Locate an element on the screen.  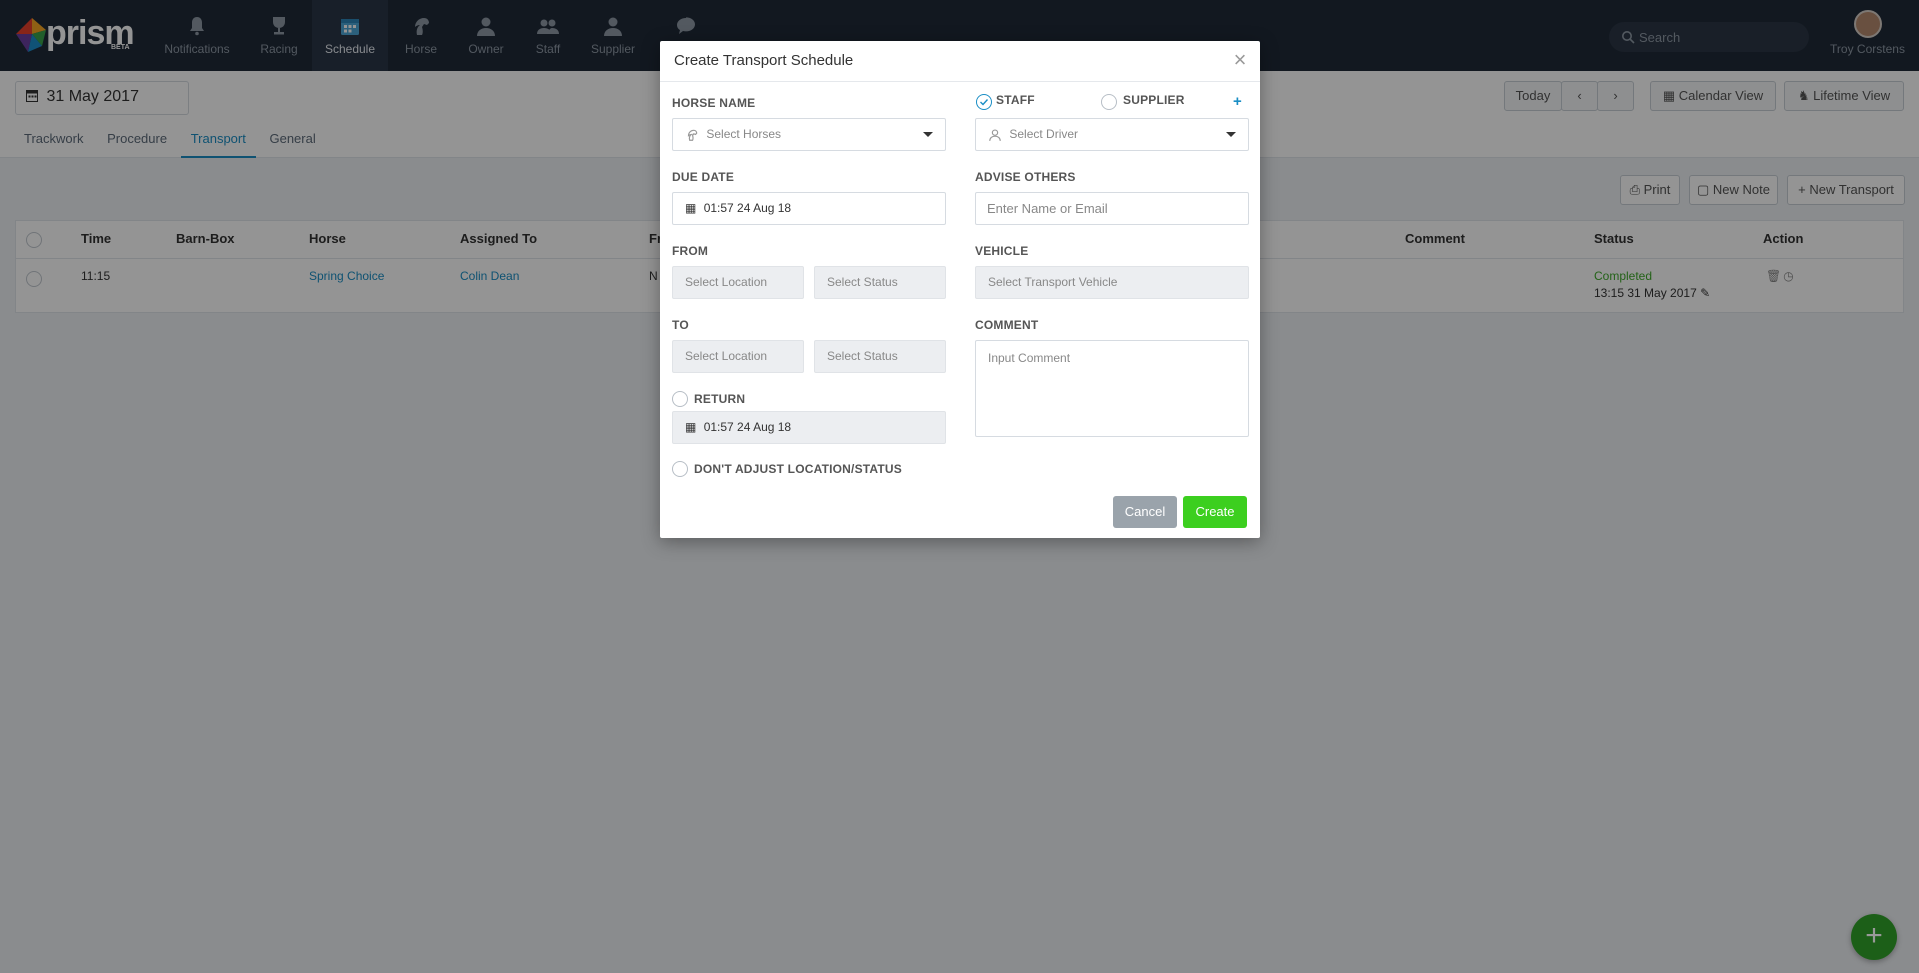
to-label: TO is located at coordinates (680, 325).